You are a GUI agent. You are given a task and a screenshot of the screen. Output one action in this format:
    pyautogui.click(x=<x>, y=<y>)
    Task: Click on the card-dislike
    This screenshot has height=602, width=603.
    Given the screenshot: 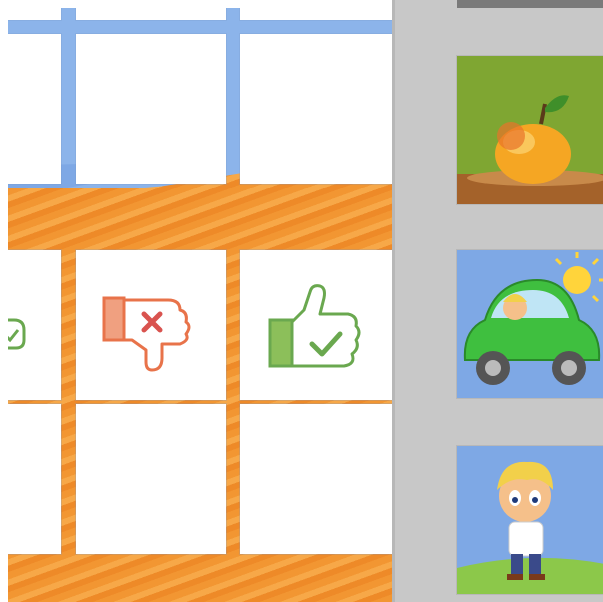 What is the action you would take?
    pyautogui.click(x=151, y=325)
    